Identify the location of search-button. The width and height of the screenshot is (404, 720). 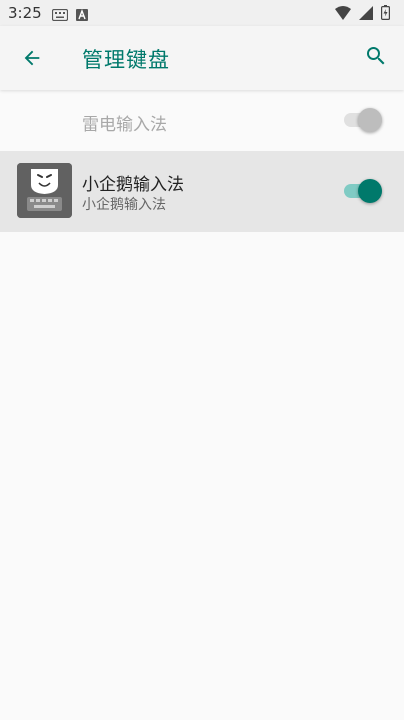
(376, 58).